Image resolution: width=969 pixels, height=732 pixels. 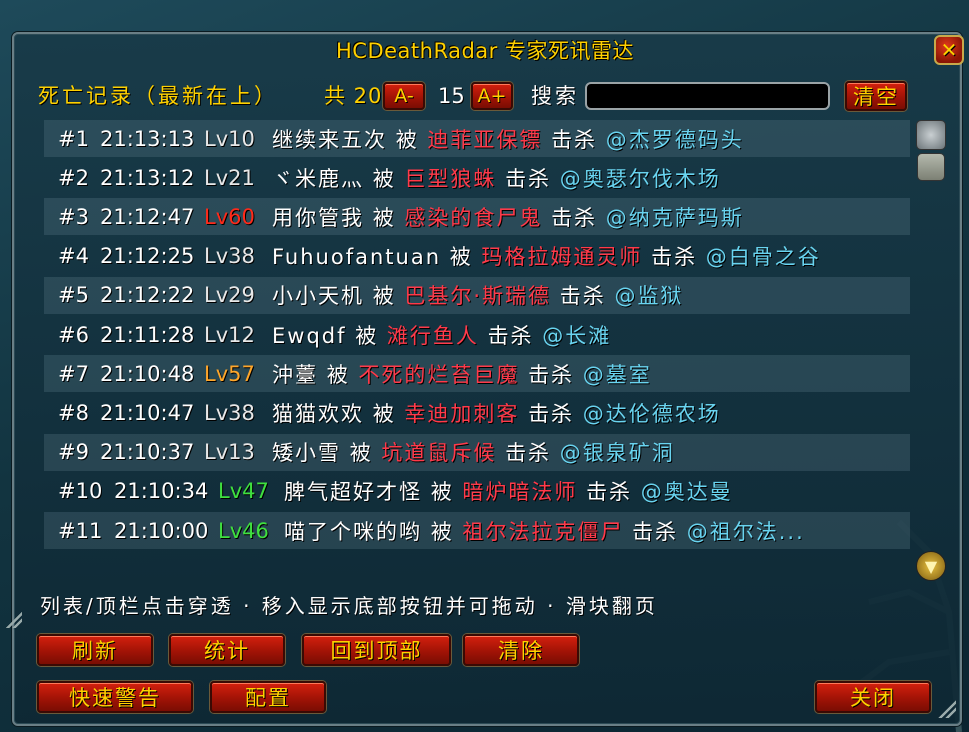 I want to click on record-number: #9, so click(x=73, y=452).